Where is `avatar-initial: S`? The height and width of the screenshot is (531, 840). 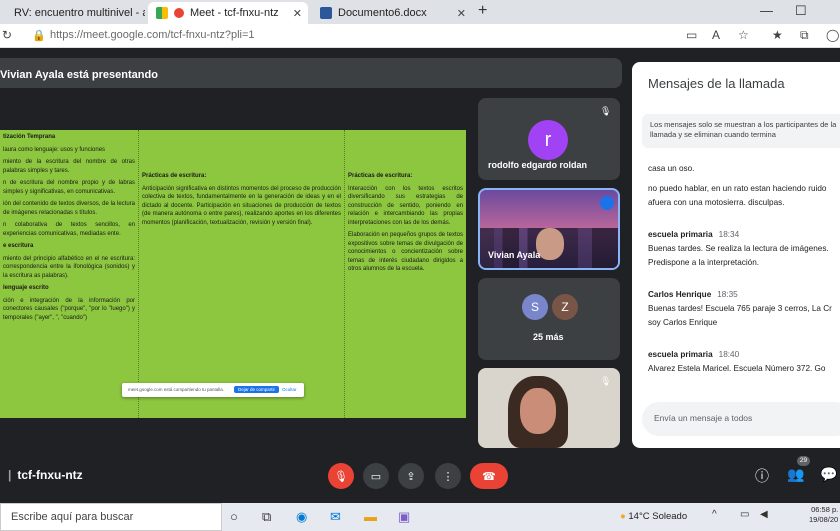 avatar-initial: S is located at coordinates (534, 307).